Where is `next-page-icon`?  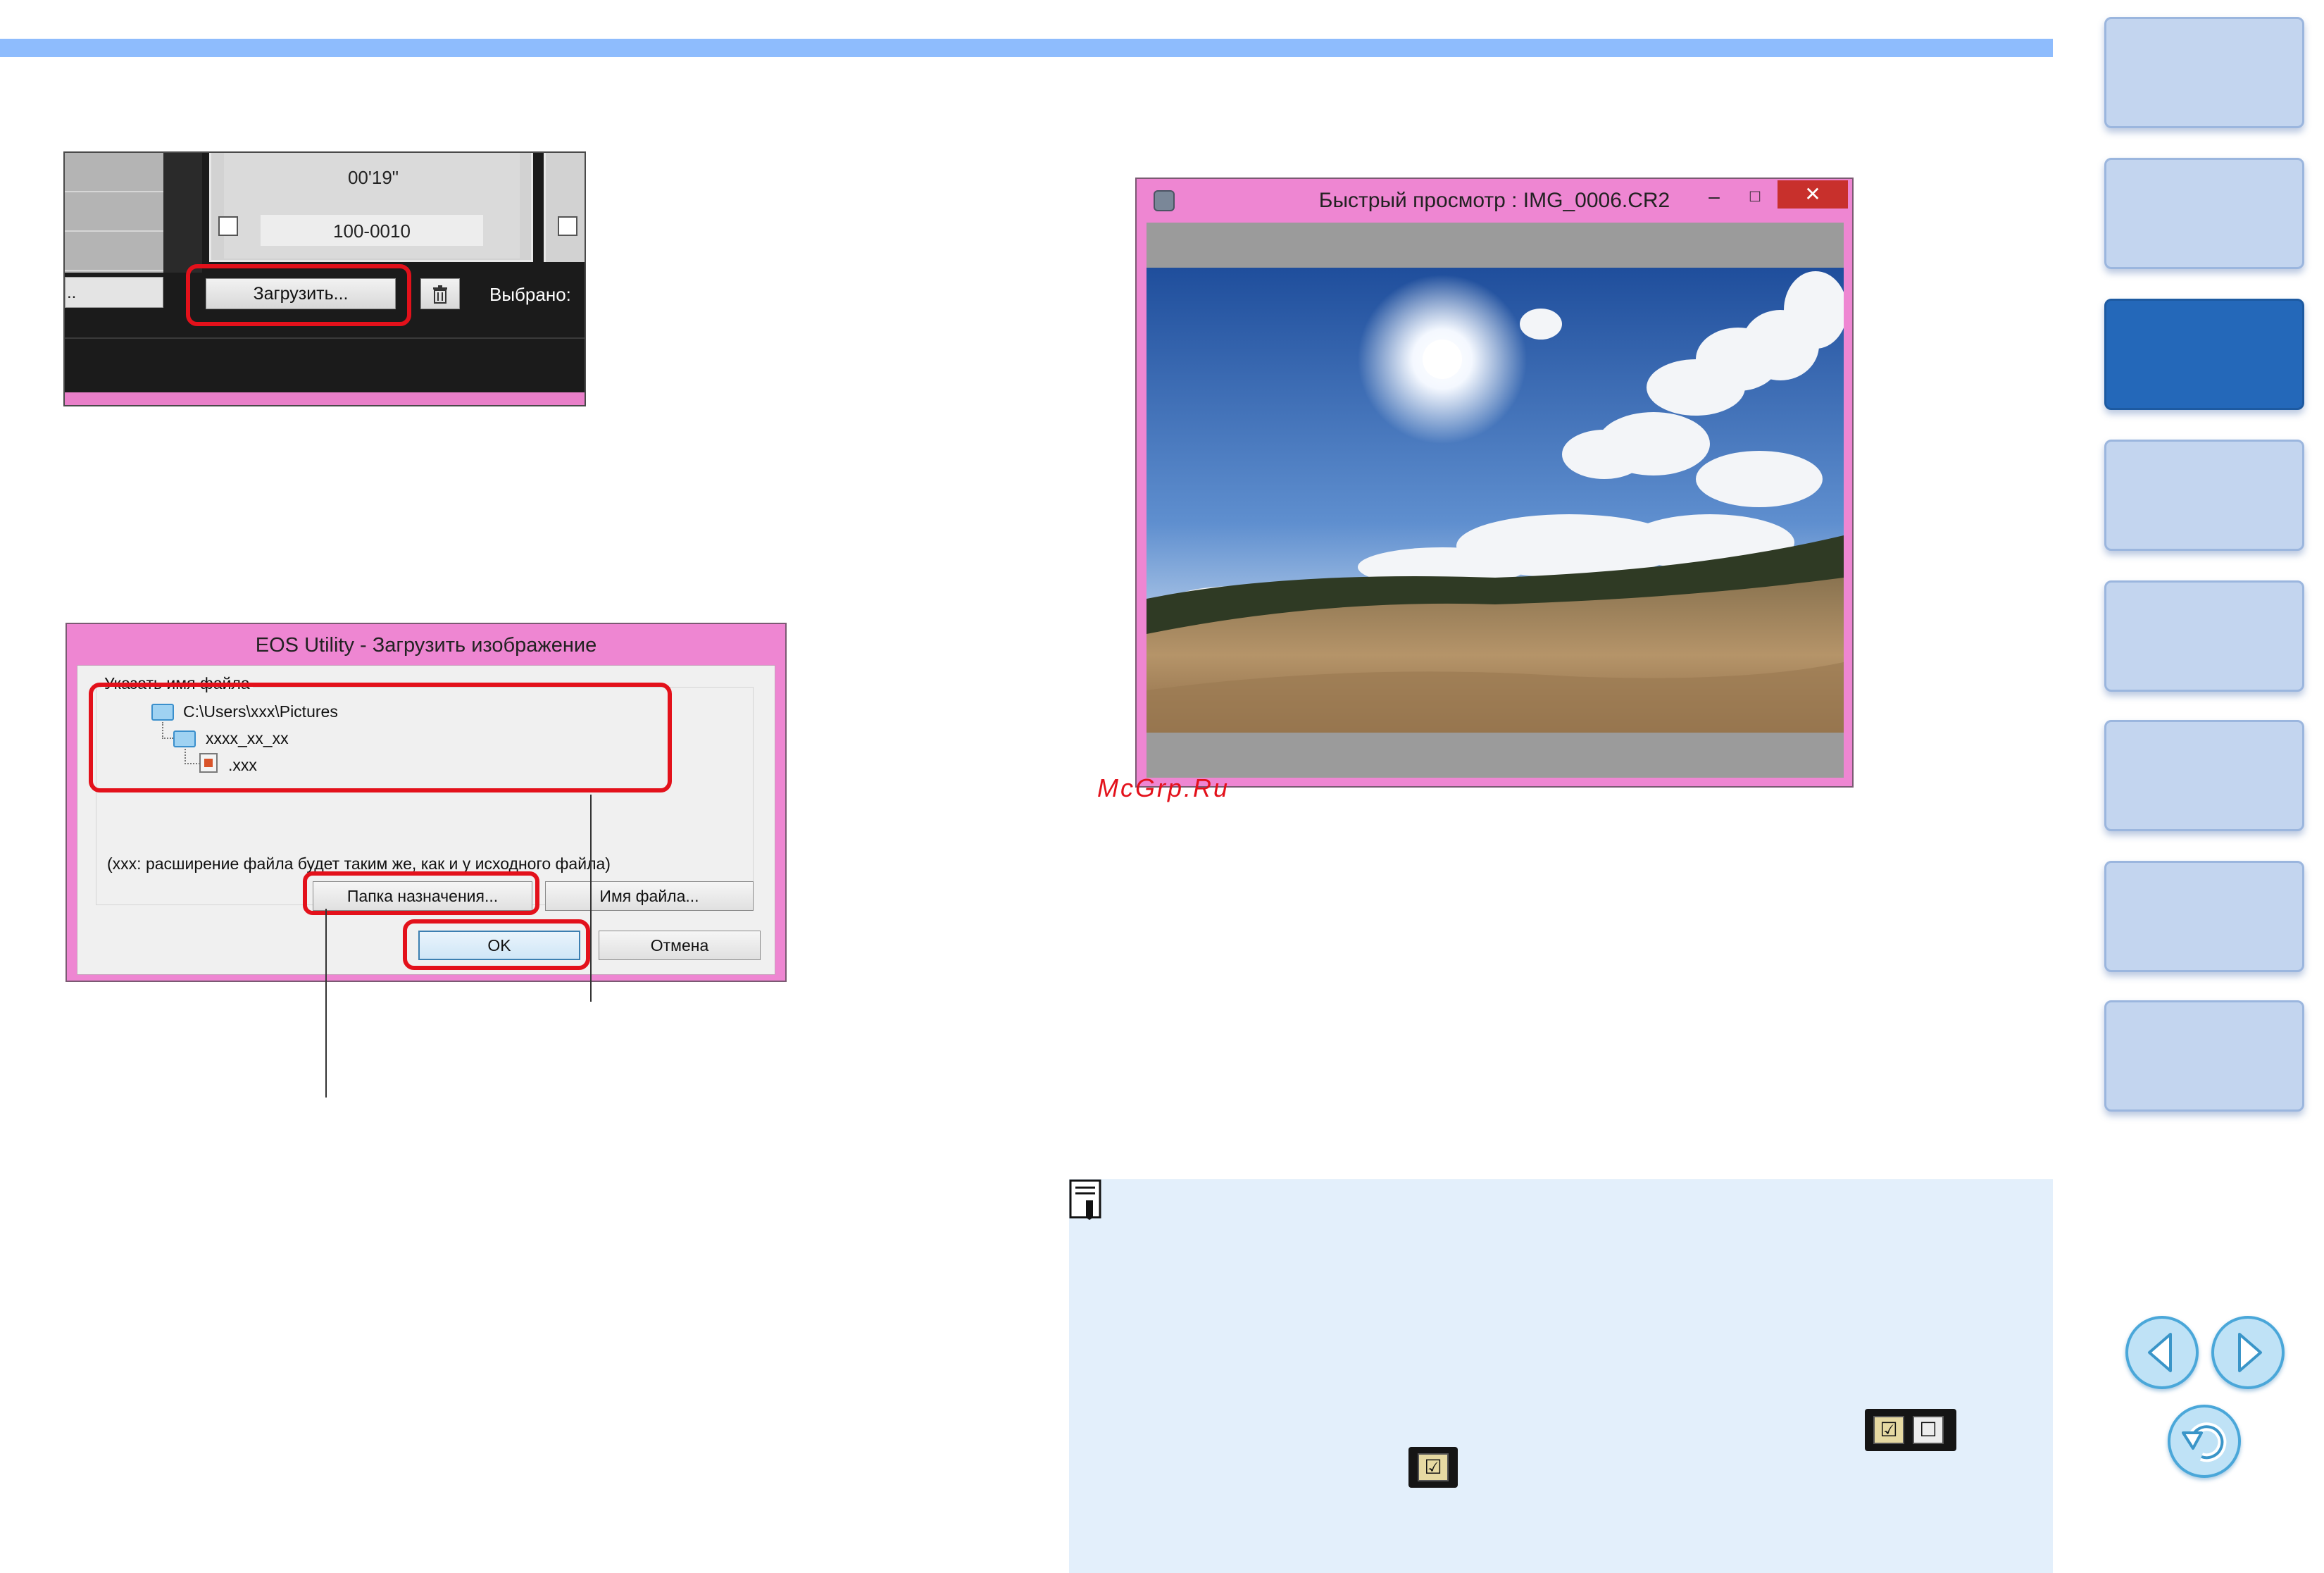 next-page-icon is located at coordinates (2250, 1352).